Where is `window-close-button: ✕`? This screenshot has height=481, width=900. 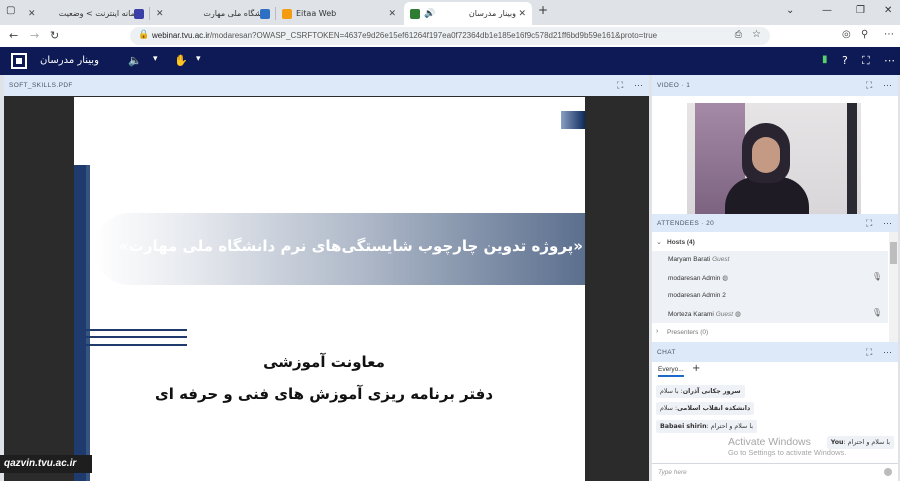
window-close-button: ✕ is located at coordinates (888, 10).